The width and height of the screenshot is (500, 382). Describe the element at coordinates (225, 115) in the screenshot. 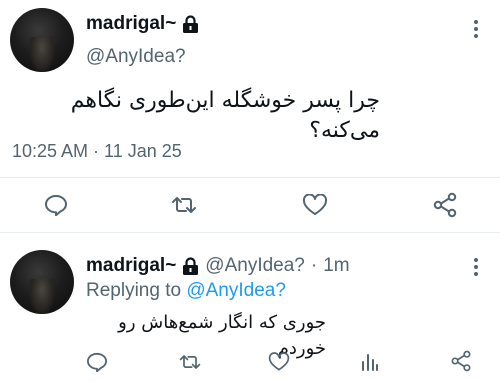

I see `tweet-text: چرا پسر خوشگله این‌طوری نگاهم می‌کنه؟` at that location.